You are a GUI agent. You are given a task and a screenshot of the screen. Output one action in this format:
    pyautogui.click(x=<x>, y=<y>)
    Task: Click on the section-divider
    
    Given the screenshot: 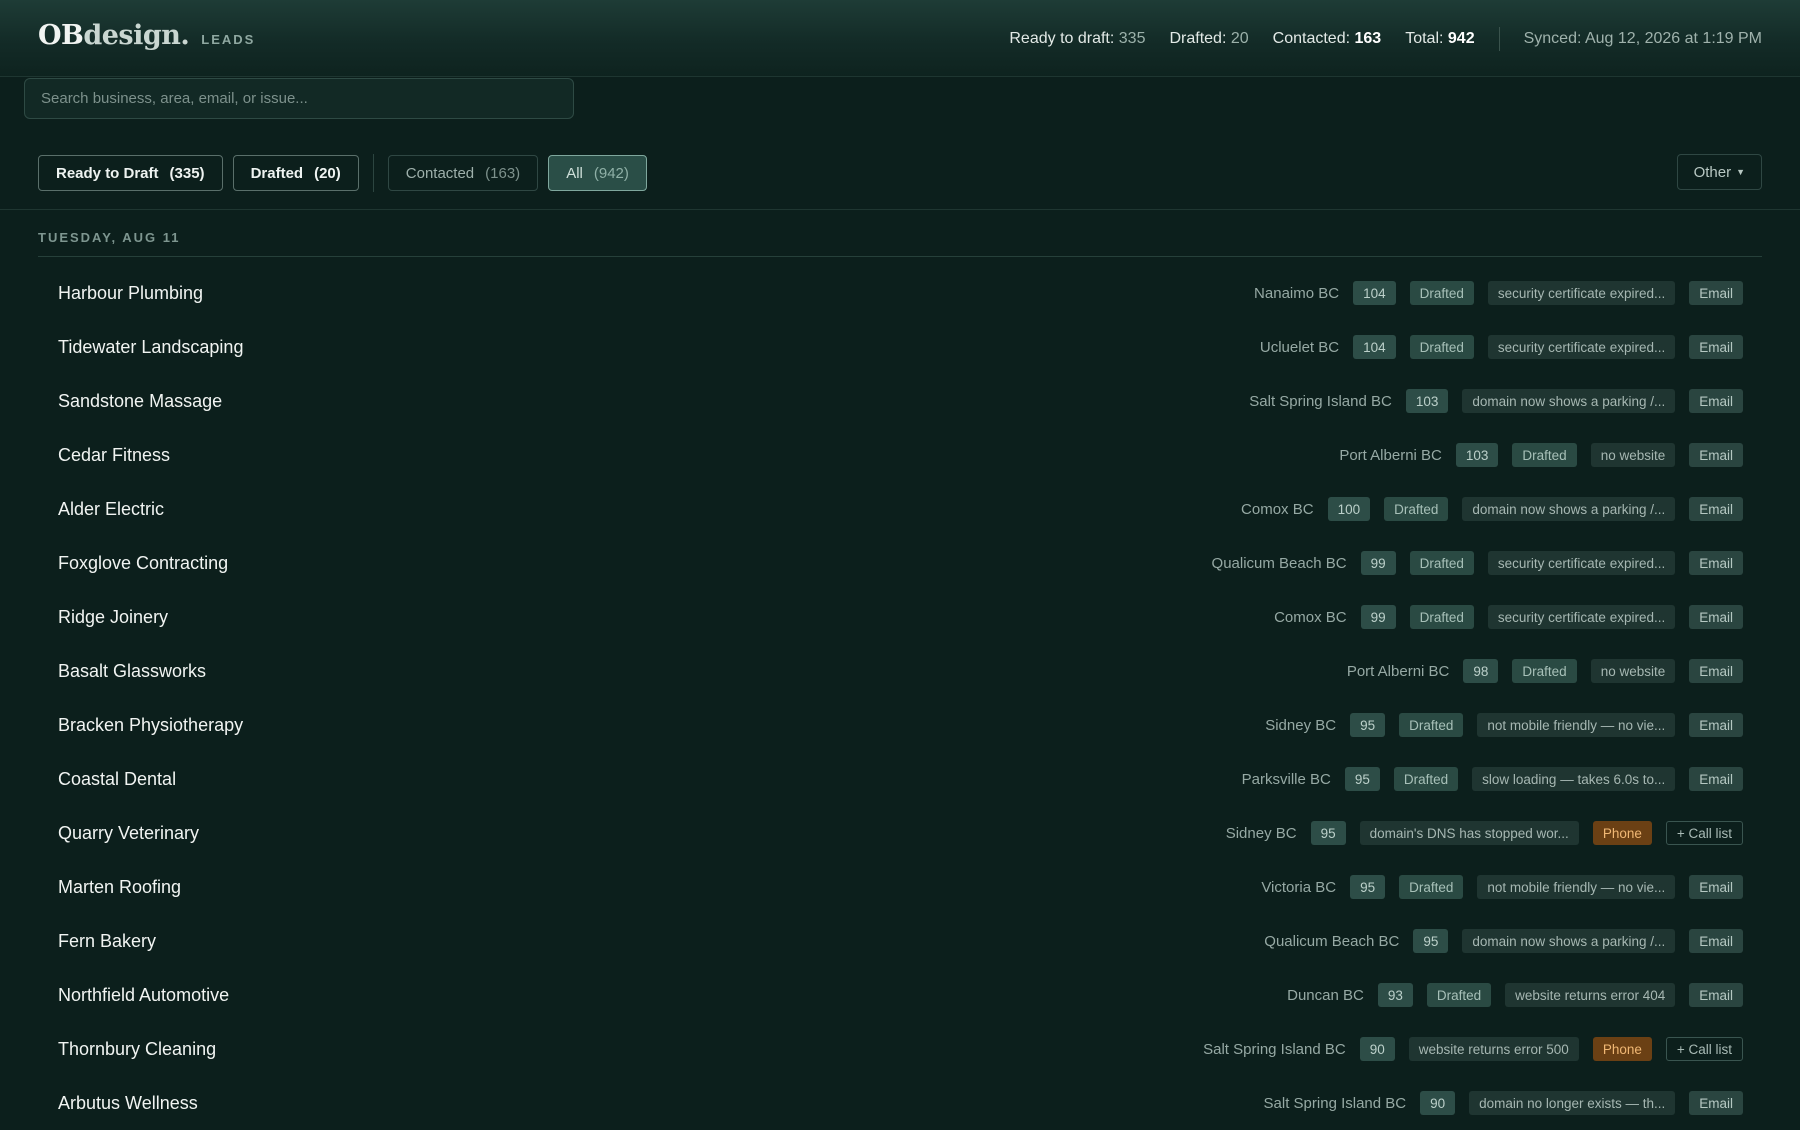 What is the action you would take?
    pyautogui.click(x=900, y=209)
    